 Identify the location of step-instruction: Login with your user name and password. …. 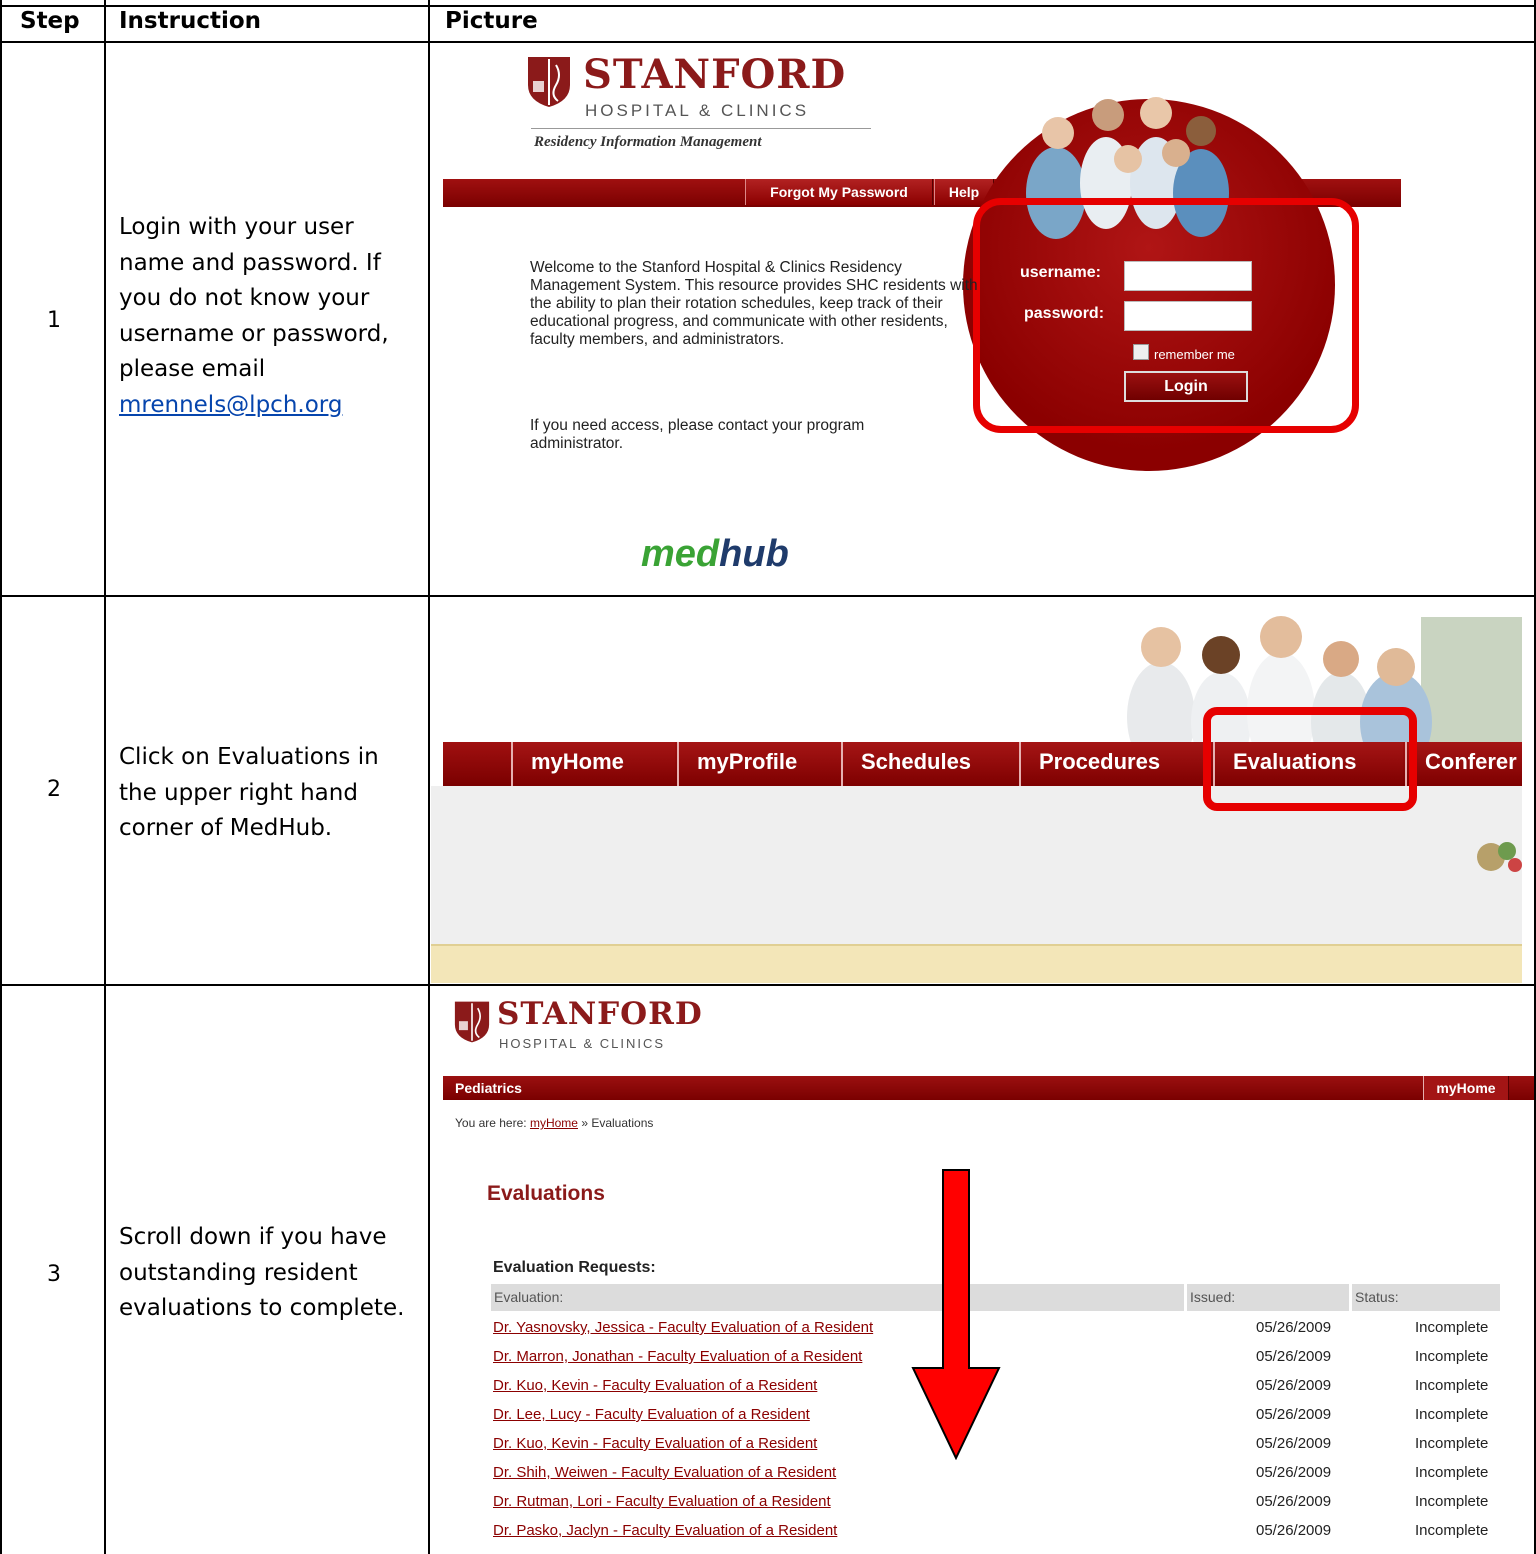
(269, 317).